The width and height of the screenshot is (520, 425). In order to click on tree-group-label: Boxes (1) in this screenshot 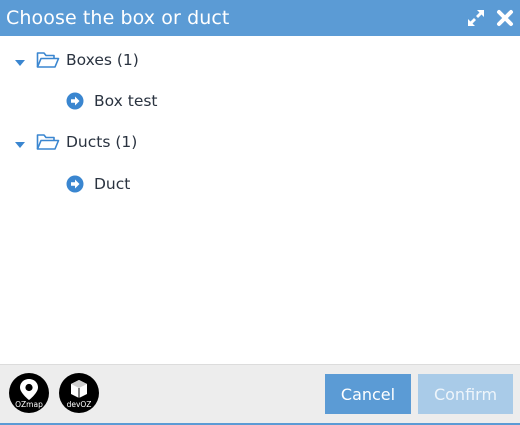, I will do `click(102, 60)`.